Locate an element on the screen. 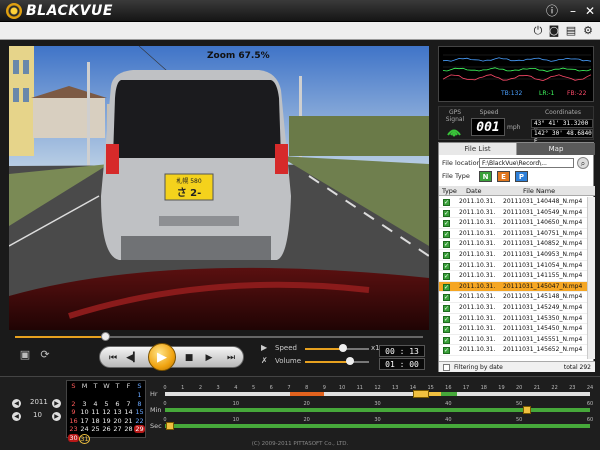 The image size is (600, 450). file-type-parking-button: P is located at coordinates (521, 176).